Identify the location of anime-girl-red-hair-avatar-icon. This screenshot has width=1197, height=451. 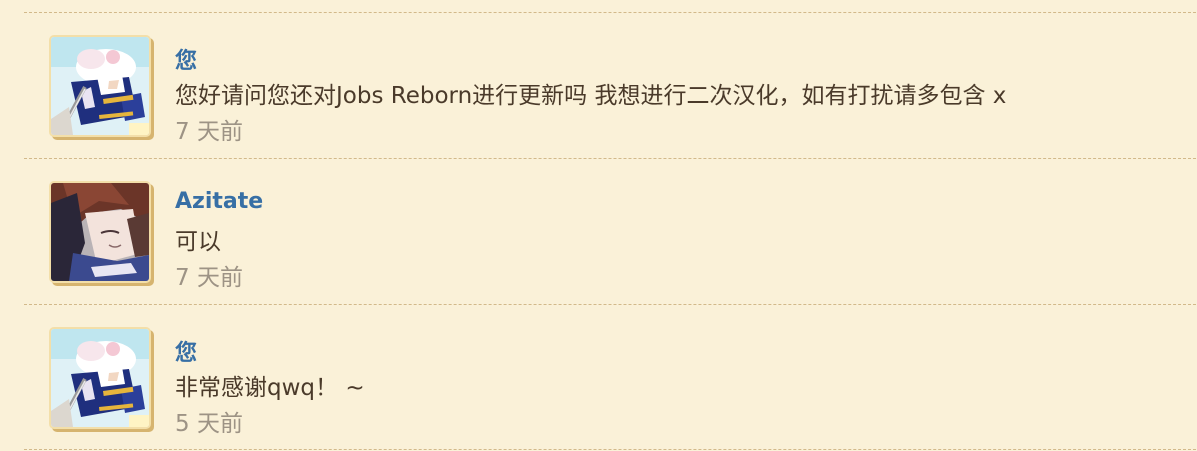
(100, 232).